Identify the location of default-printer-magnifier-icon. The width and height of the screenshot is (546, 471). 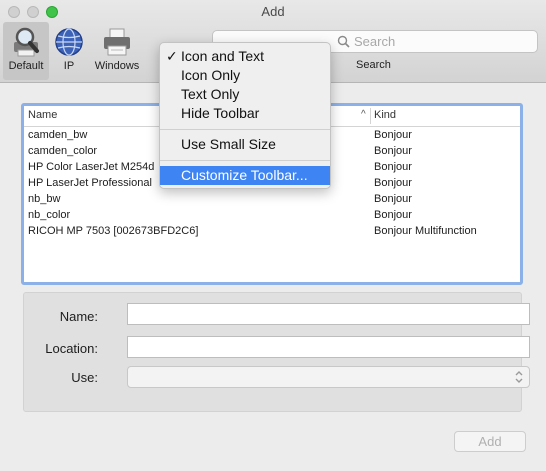
(26, 42).